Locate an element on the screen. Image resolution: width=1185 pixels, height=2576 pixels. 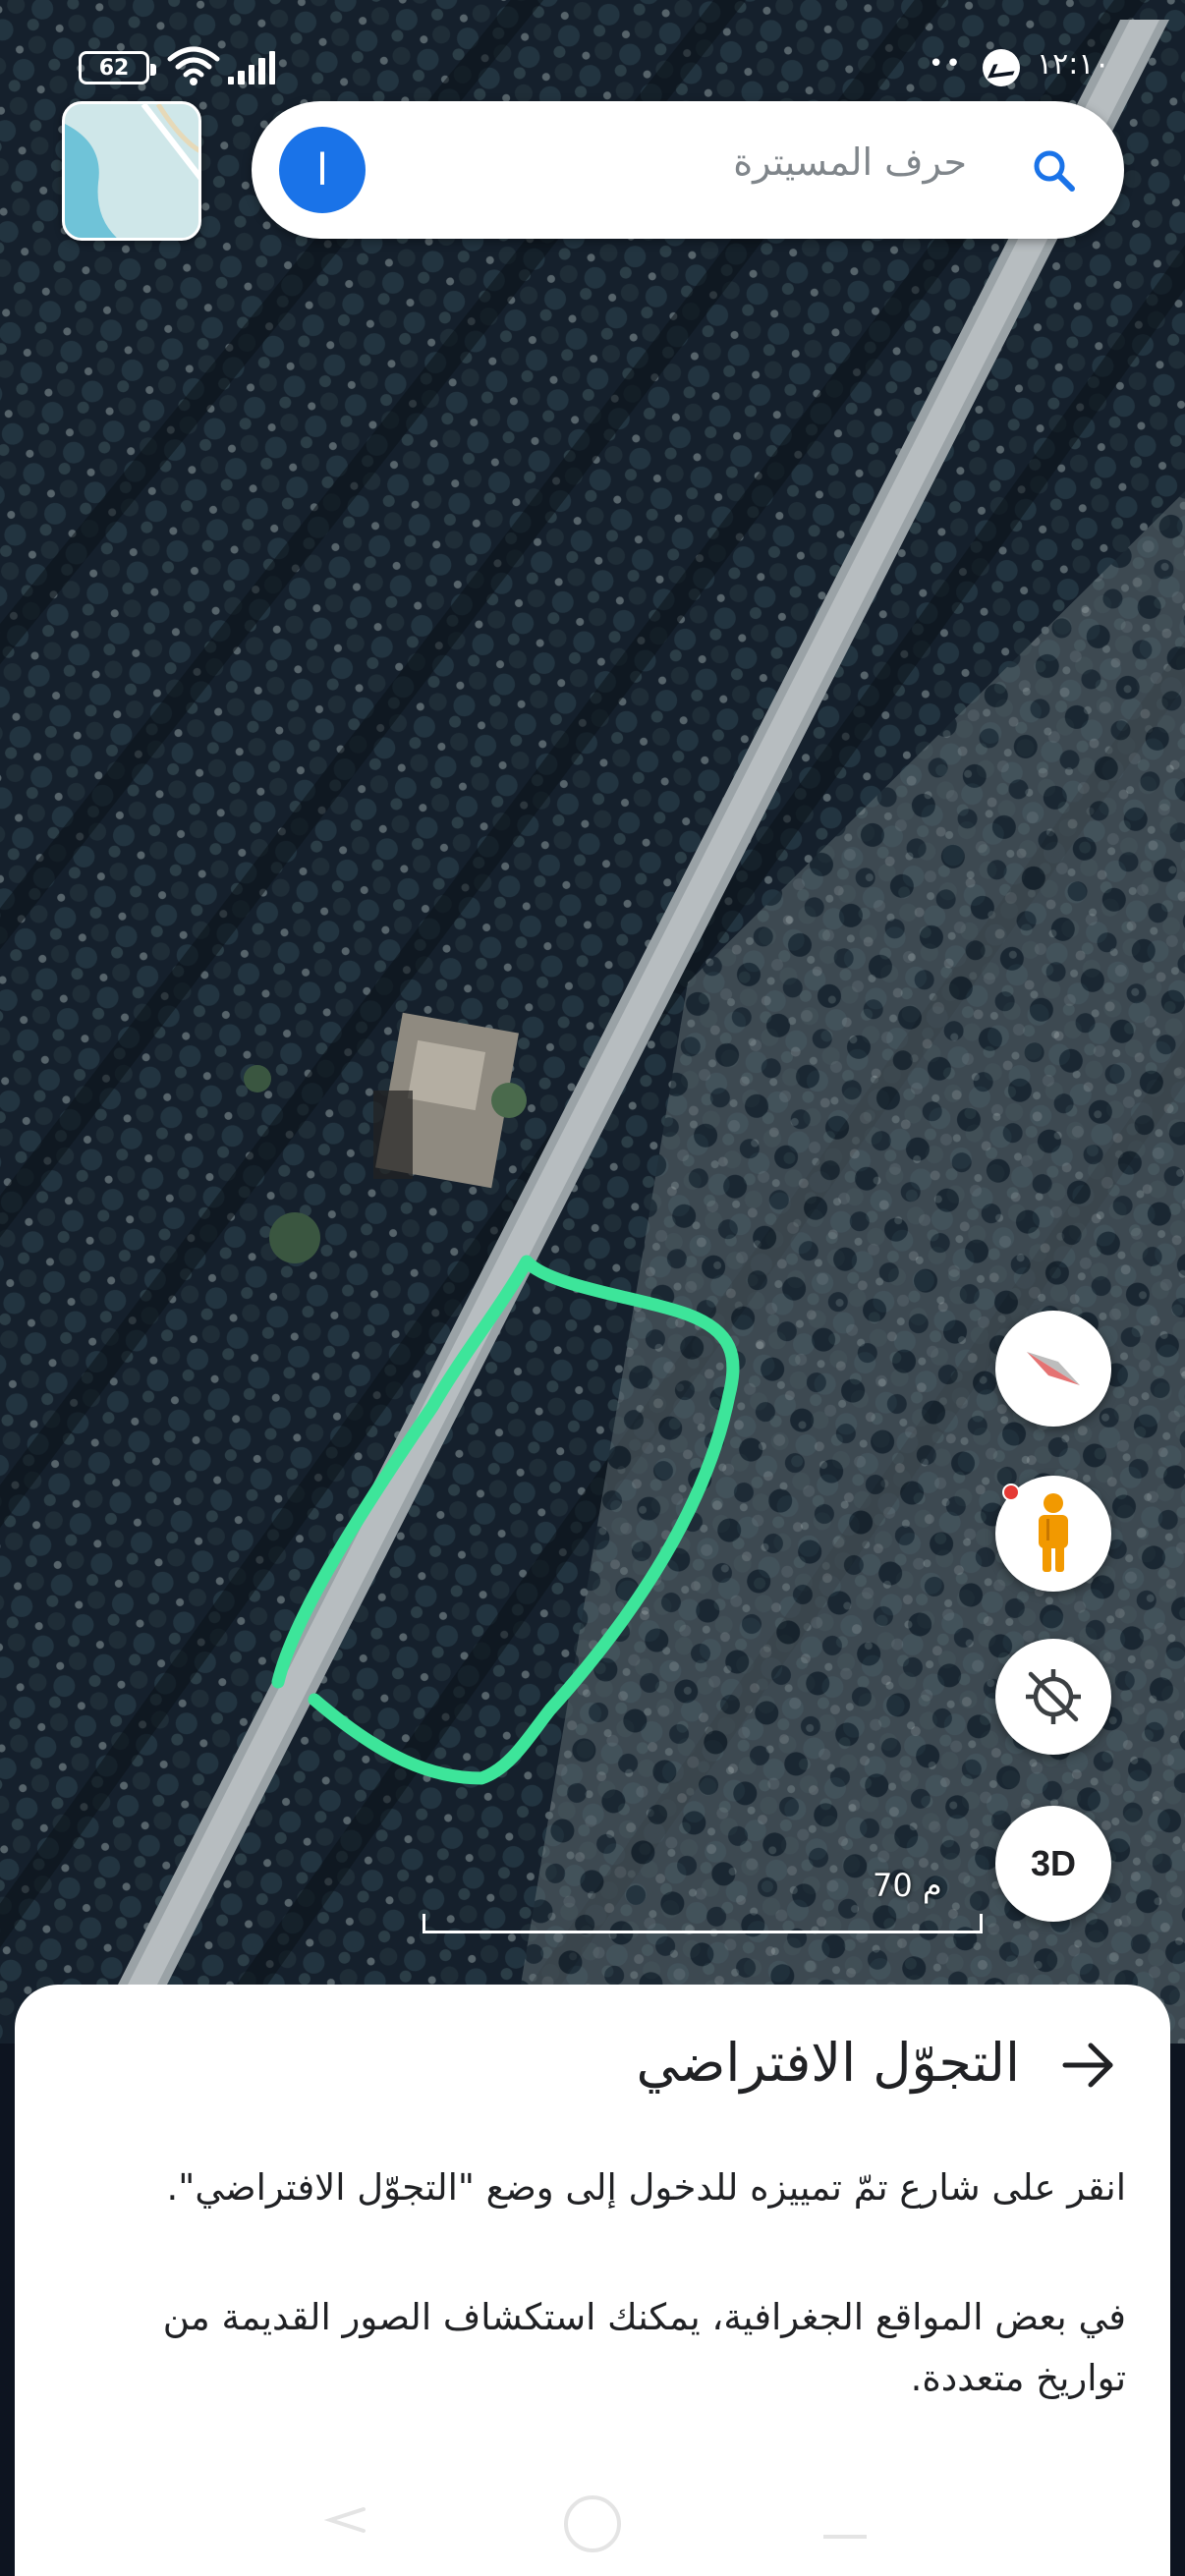
compass-icon is located at coordinates (1053, 1368).